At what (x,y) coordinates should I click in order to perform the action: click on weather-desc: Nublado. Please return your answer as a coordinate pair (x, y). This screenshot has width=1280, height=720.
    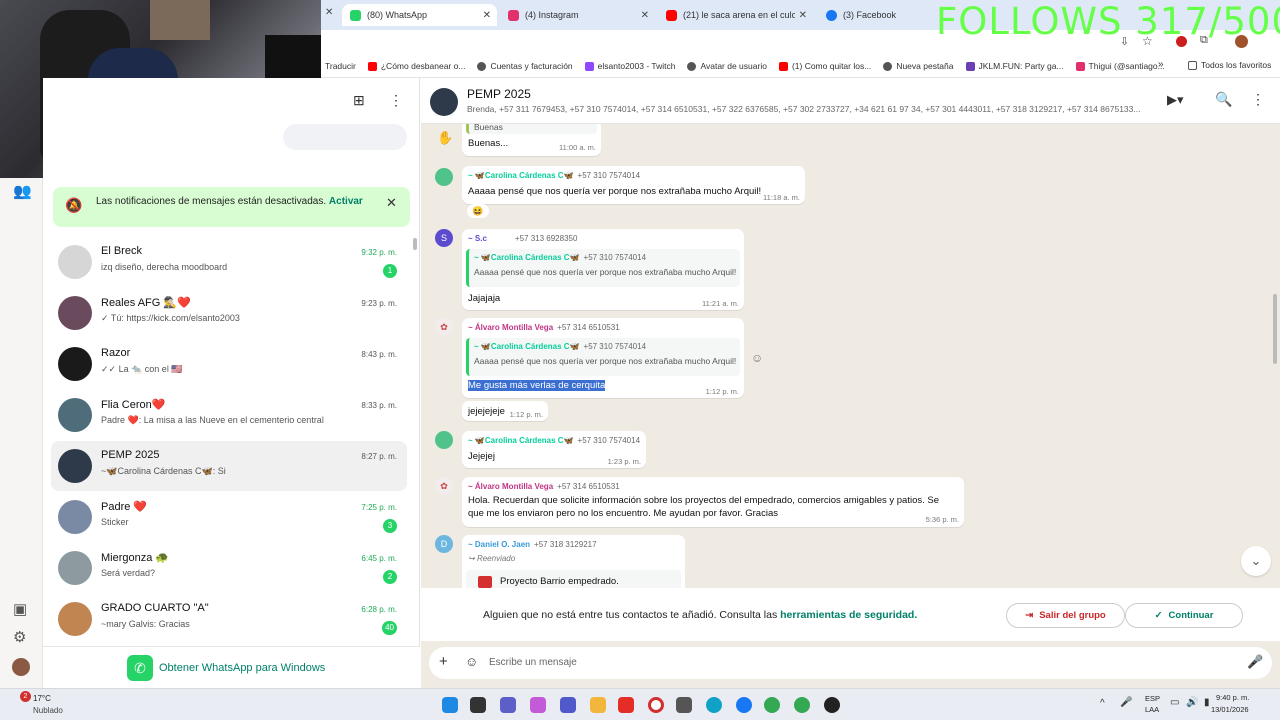
    Looking at the image, I should click on (48, 710).